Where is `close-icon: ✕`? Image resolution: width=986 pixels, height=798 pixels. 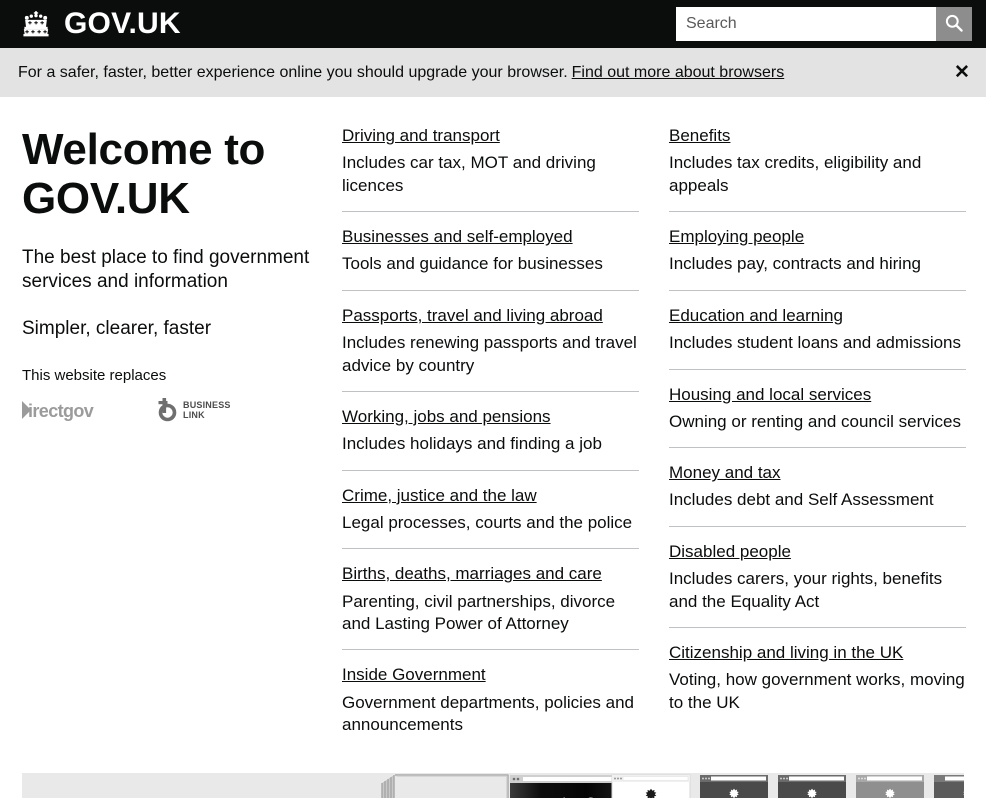 close-icon: ✕ is located at coordinates (962, 73).